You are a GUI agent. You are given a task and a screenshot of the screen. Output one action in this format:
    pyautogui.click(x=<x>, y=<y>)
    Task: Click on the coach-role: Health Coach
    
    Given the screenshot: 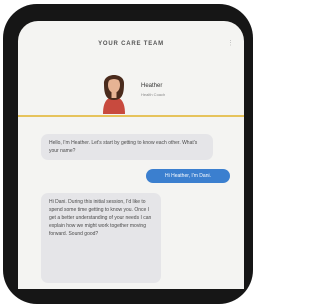 What is the action you would take?
    pyautogui.click(x=153, y=94)
    